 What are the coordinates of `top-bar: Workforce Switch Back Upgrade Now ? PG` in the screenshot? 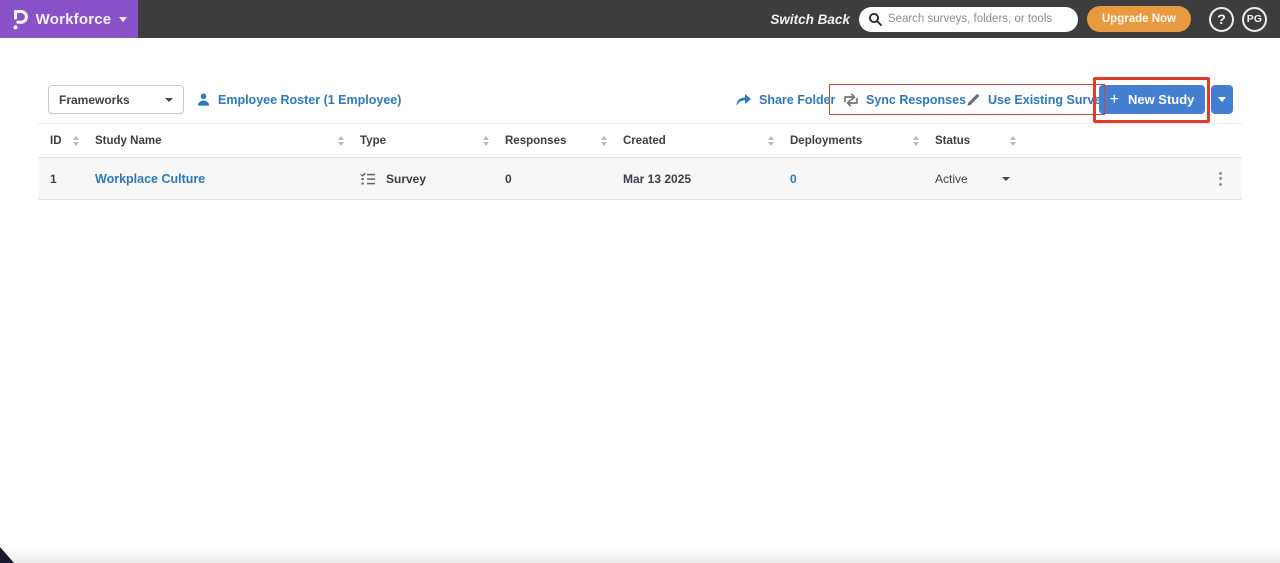 It's located at (640, 19).